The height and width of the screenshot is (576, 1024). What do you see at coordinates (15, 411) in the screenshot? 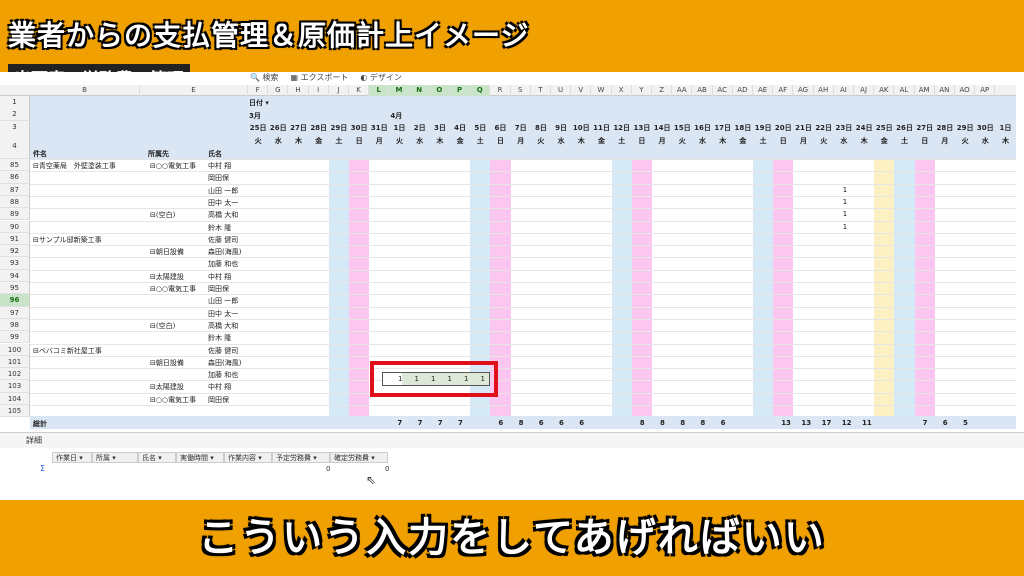
I see `row-number: 105` at bounding box center [15, 411].